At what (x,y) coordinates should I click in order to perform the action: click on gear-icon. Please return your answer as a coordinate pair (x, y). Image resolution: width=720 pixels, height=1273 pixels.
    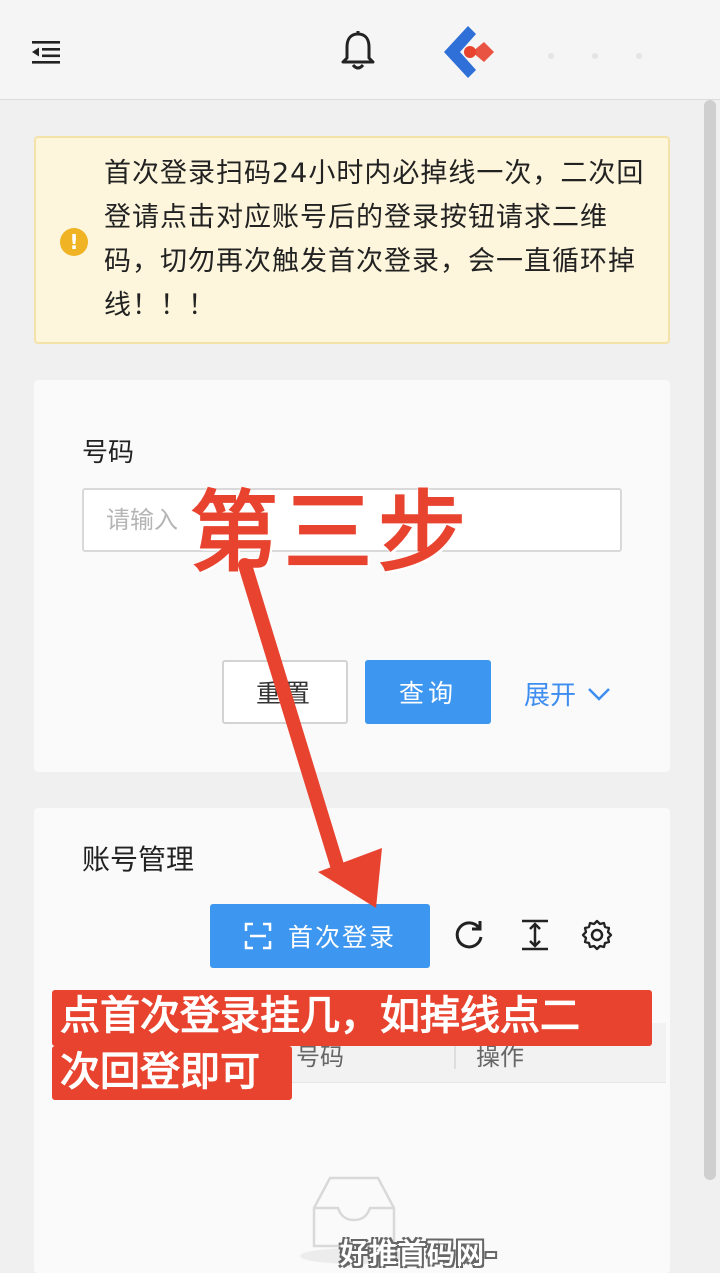
    Looking at the image, I should click on (597, 935).